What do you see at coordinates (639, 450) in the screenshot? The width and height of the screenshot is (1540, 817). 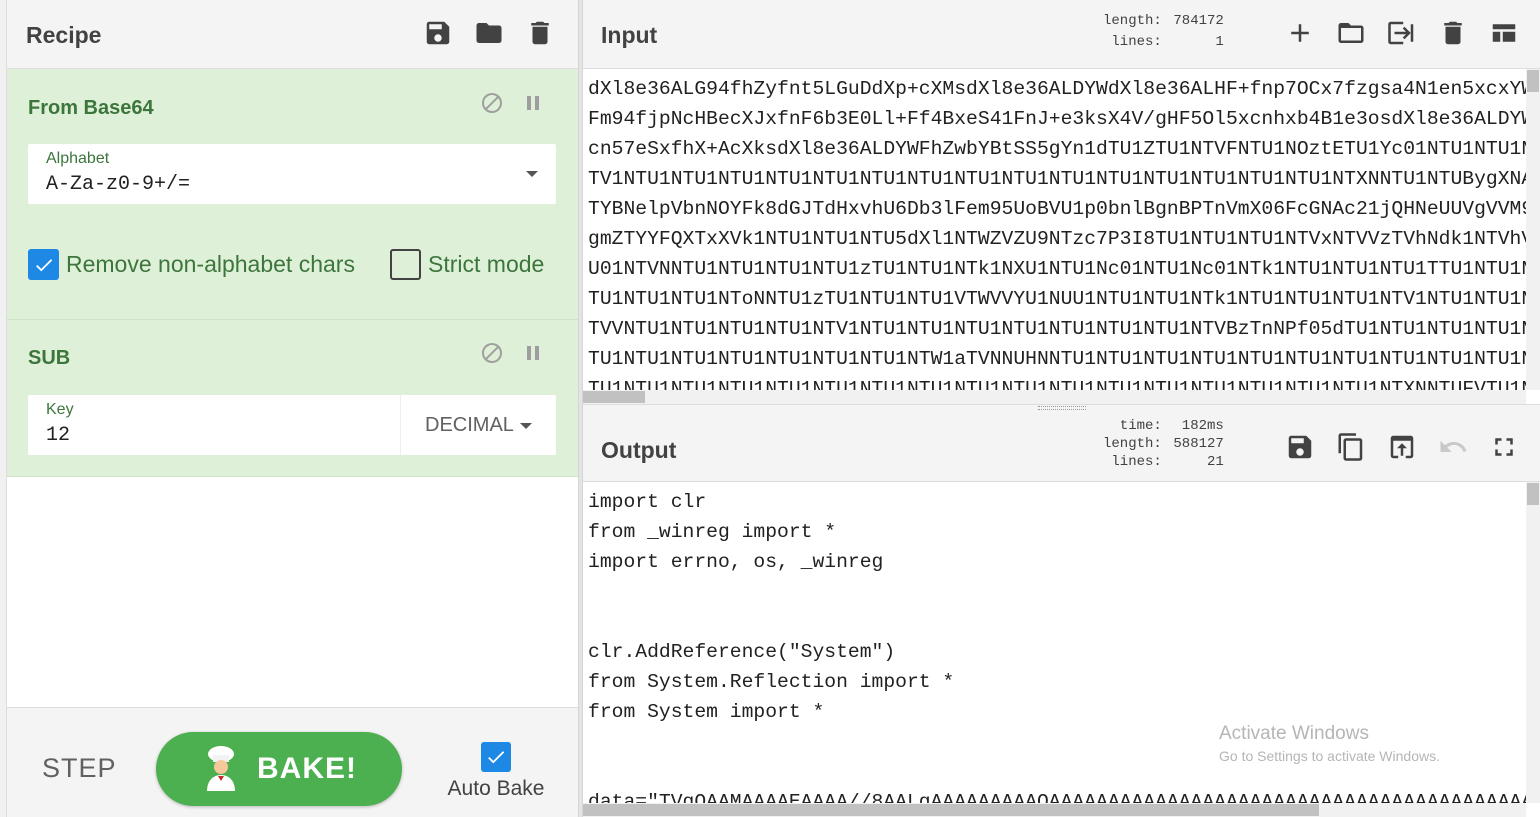 I see `output-title: Output` at bounding box center [639, 450].